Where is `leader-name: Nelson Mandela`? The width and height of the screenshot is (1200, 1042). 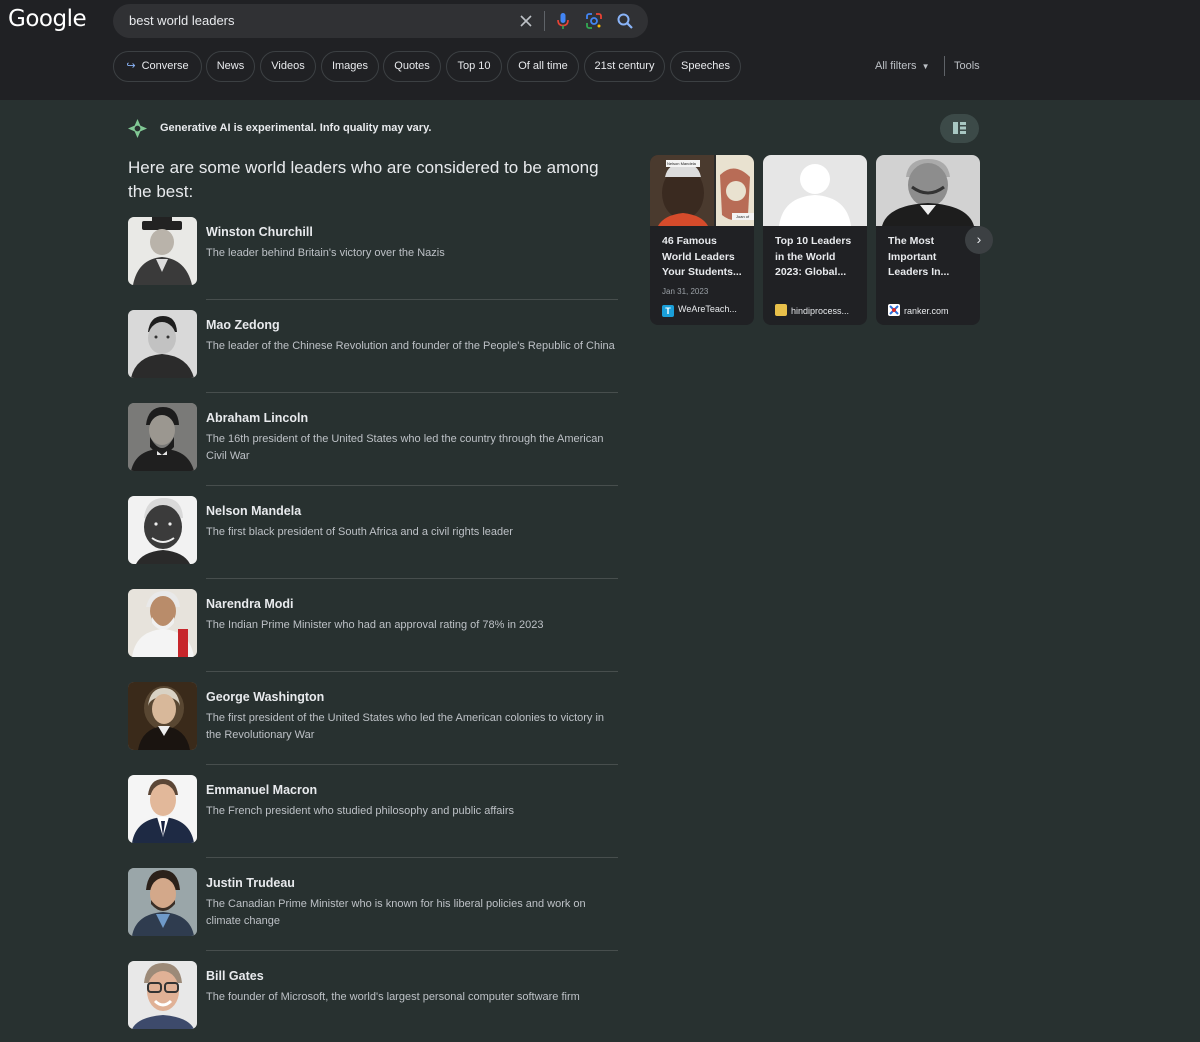
leader-name: Nelson Mandela is located at coordinates (253, 511).